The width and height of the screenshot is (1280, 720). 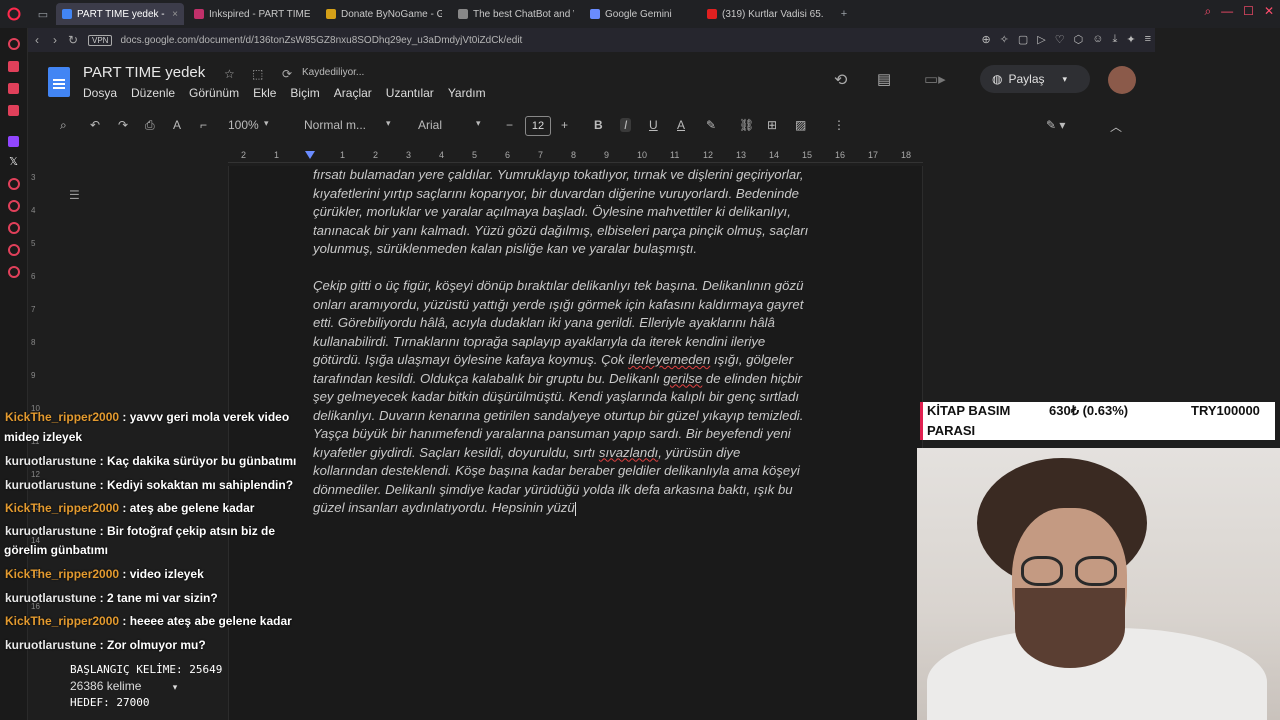 What do you see at coordinates (257, 74) in the screenshot?
I see `move-folder-icon: ⬚` at bounding box center [257, 74].